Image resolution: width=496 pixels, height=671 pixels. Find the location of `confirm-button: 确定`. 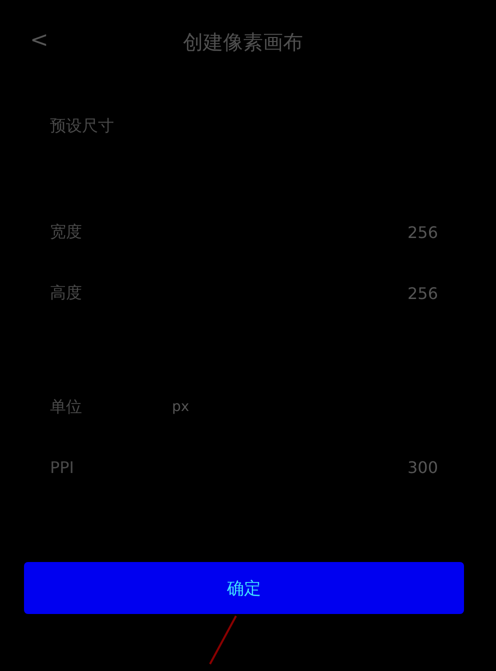

confirm-button: 确定 is located at coordinates (244, 588).